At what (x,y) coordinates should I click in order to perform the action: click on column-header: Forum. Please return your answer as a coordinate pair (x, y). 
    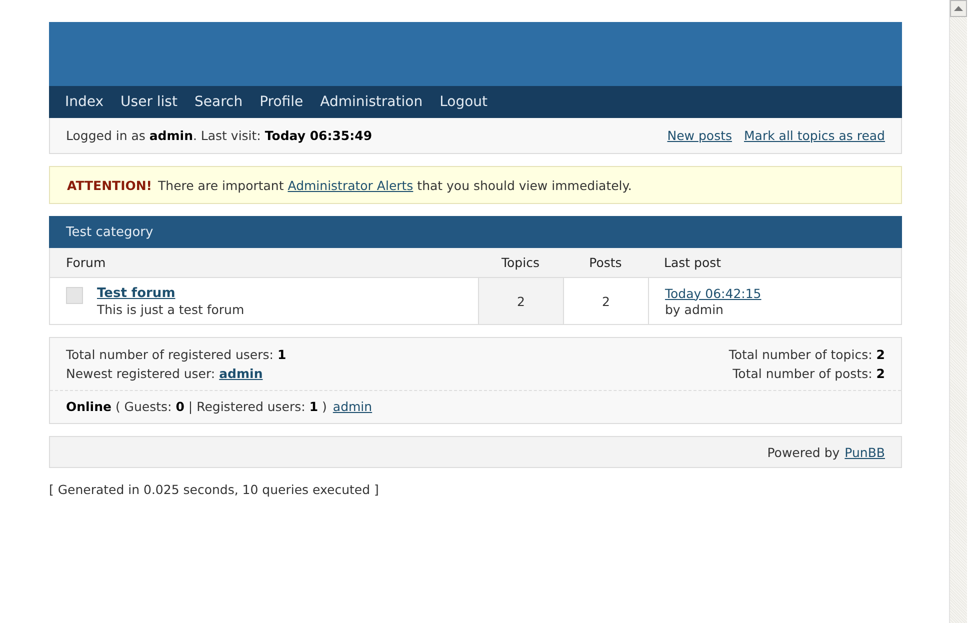
    Looking at the image, I should click on (264, 263).